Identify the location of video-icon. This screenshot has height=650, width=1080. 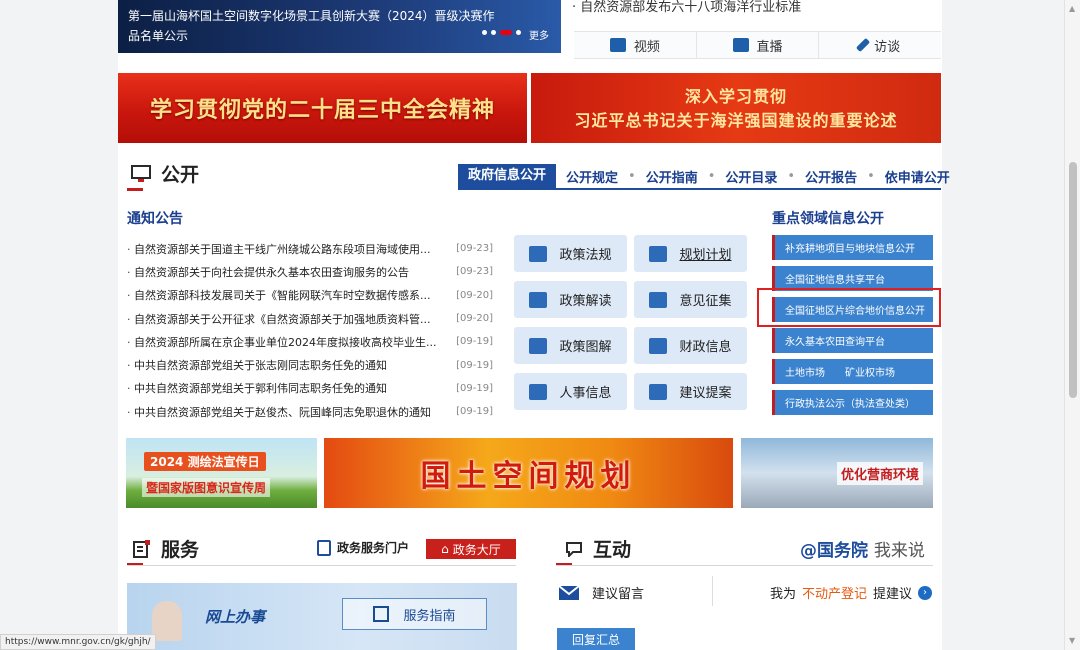
(617, 45).